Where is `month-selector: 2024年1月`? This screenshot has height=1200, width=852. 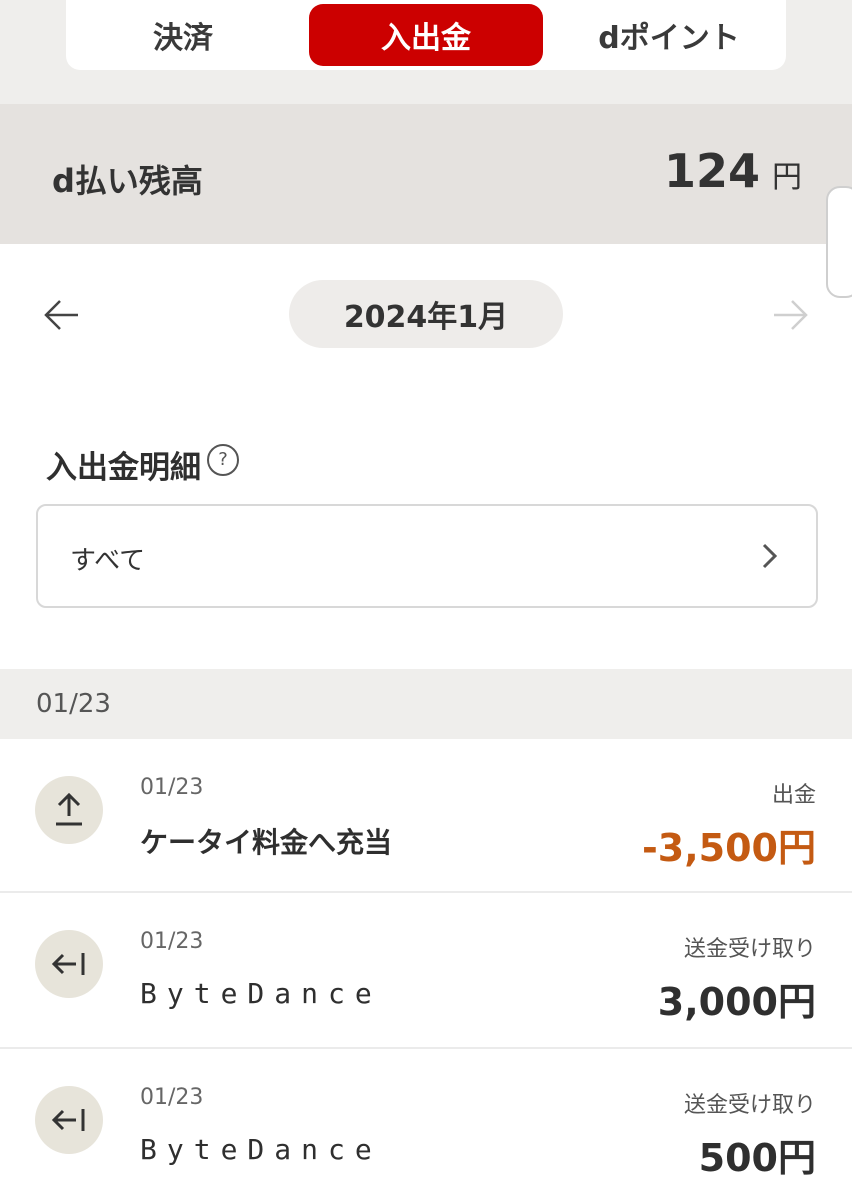 month-selector: 2024年1月 is located at coordinates (426, 314).